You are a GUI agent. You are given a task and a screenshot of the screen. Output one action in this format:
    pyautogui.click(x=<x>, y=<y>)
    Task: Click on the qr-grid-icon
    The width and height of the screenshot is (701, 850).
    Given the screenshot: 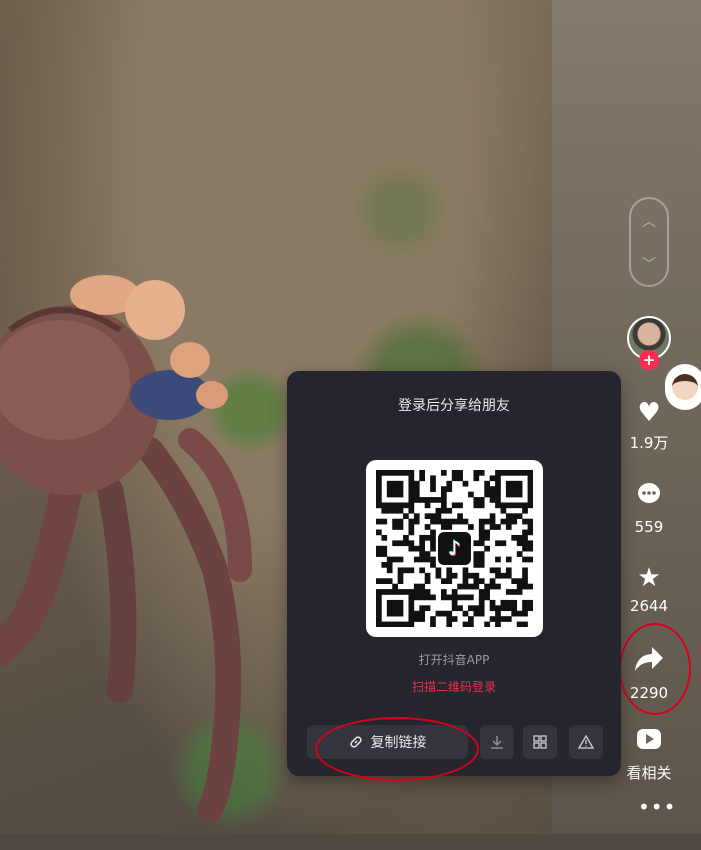 What is the action you would take?
    pyautogui.click(x=540, y=742)
    